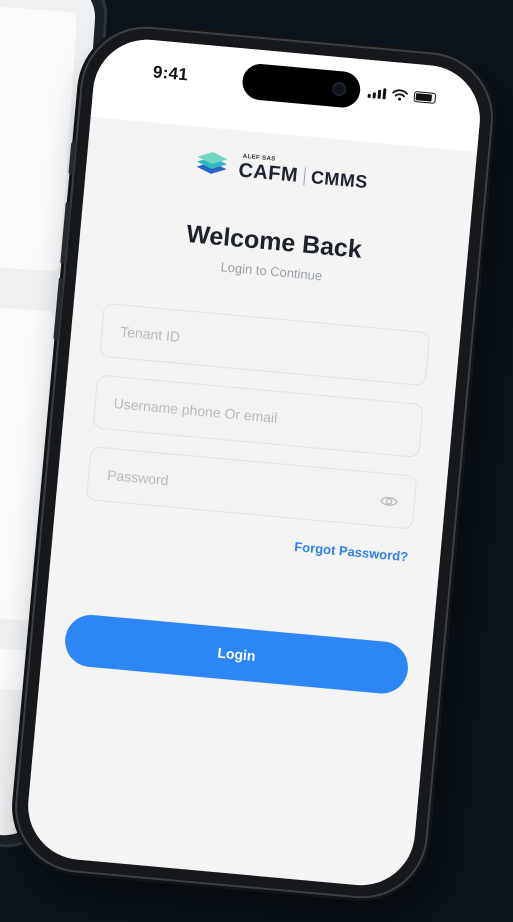 This screenshot has height=922, width=513. I want to click on status-time: 9:41, so click(170, 73).